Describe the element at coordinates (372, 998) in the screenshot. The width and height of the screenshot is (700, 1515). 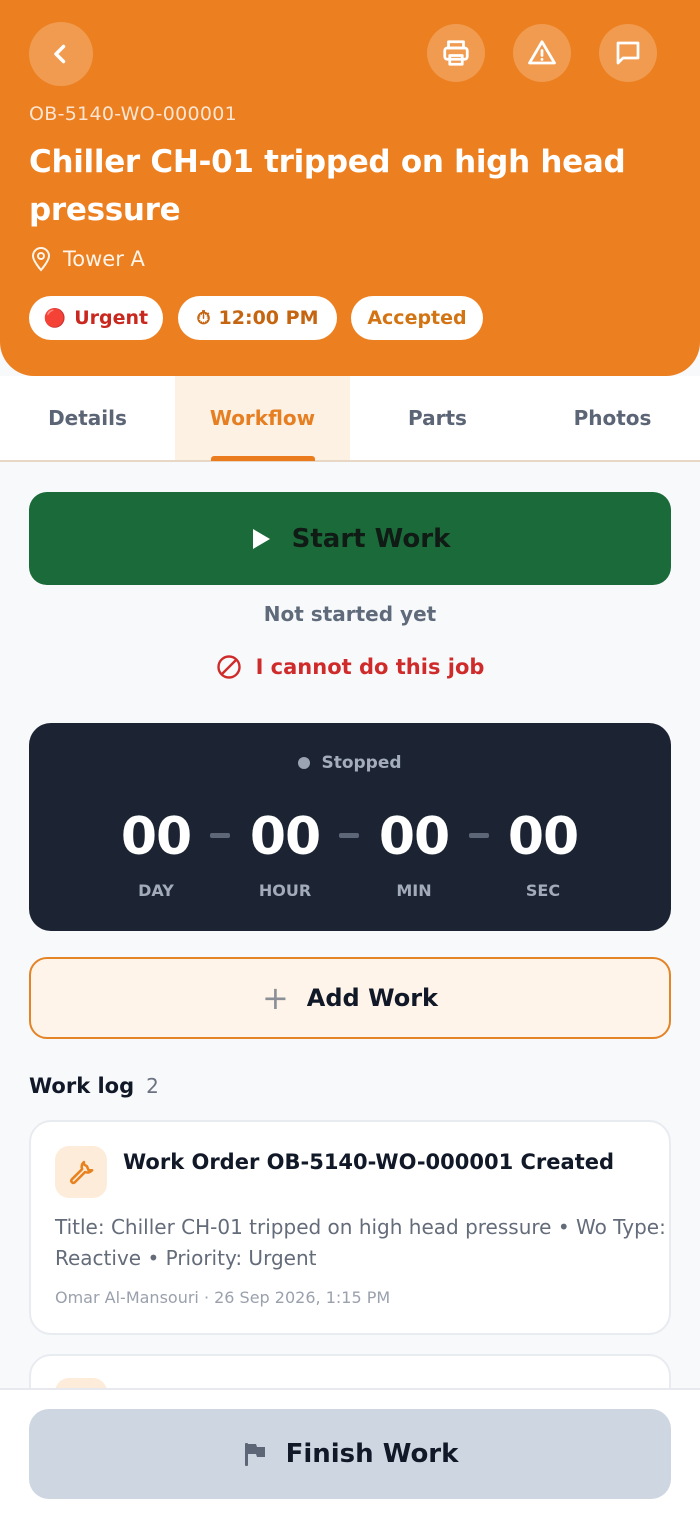
I see `add-work-label: Add Work` at that location.